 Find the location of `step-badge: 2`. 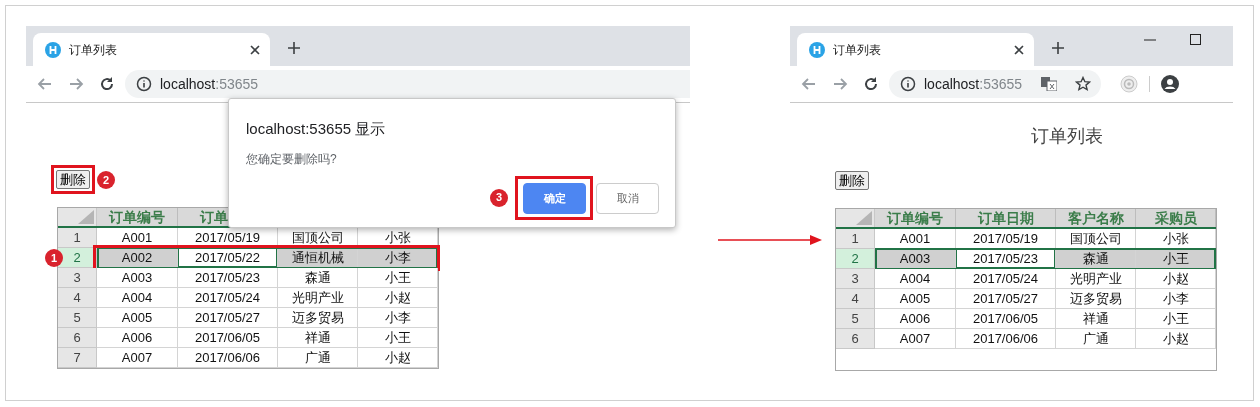

step-badge: 2 is located at coordinates (106, 180).